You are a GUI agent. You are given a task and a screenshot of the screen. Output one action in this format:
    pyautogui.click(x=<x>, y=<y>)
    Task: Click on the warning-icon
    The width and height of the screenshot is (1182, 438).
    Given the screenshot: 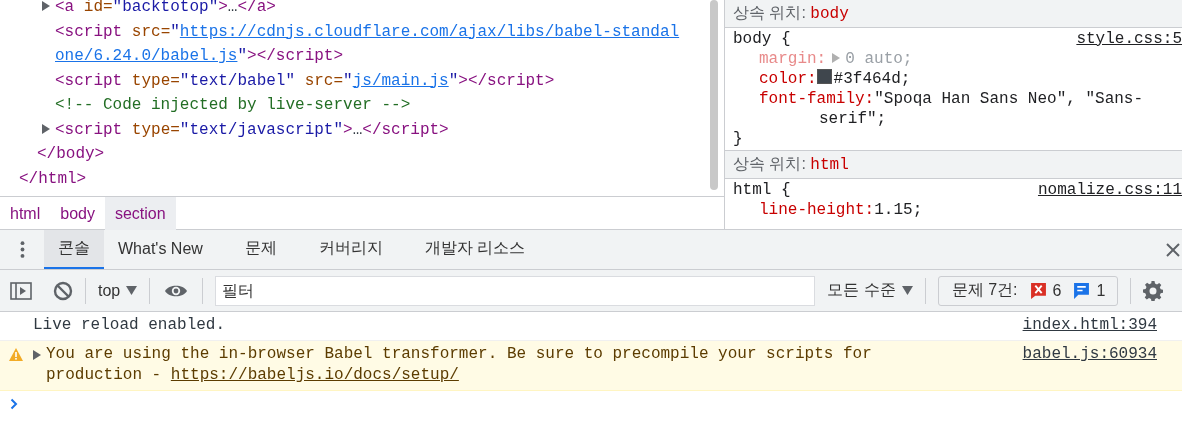 What is the action you would take?
    pyautogui.click(x=16, y=354)
    